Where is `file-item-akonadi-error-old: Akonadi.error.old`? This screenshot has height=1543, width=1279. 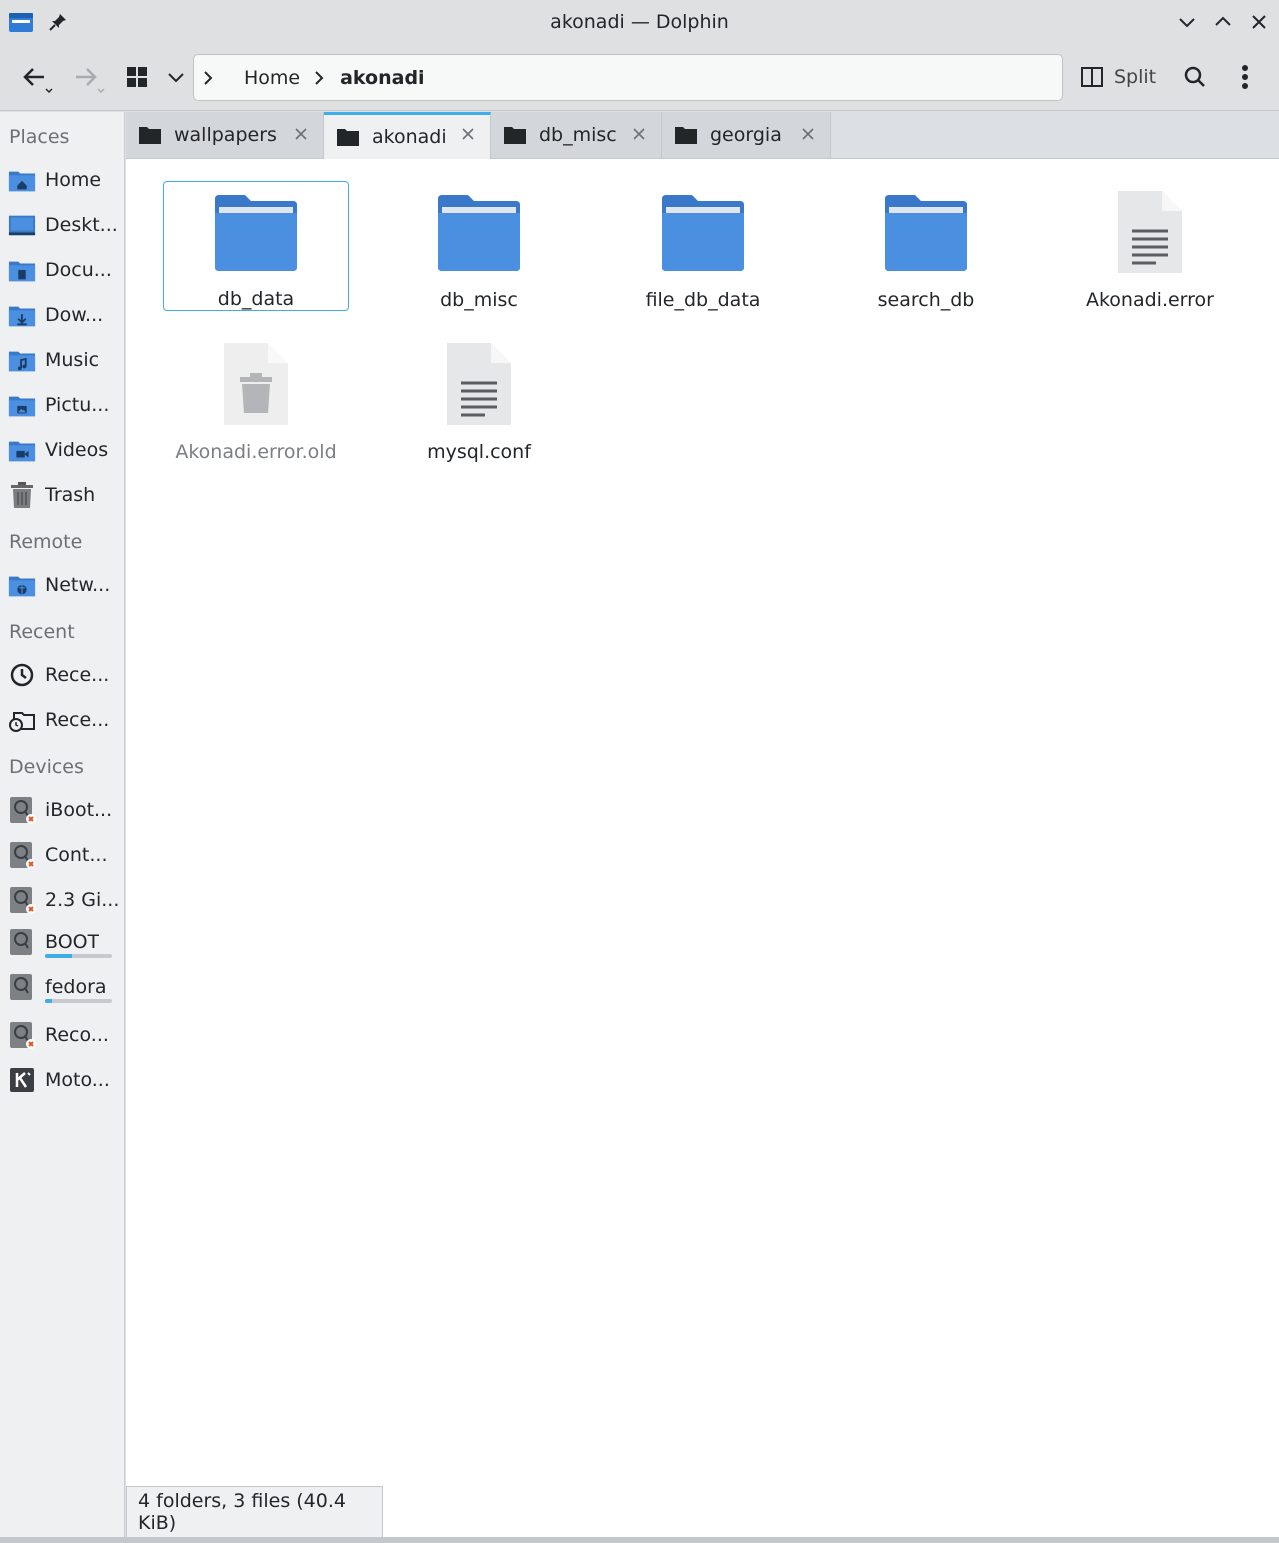 file-item-akonadi-error-old: Akonadi.error.old is located at coordinates (256, 398).